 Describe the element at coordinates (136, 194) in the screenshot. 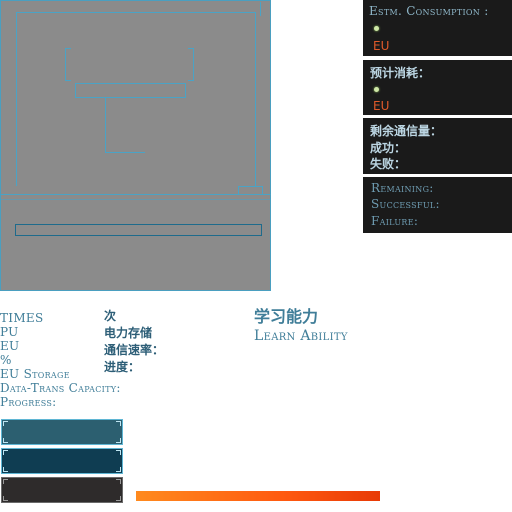

I see `frame-divider` at that location.